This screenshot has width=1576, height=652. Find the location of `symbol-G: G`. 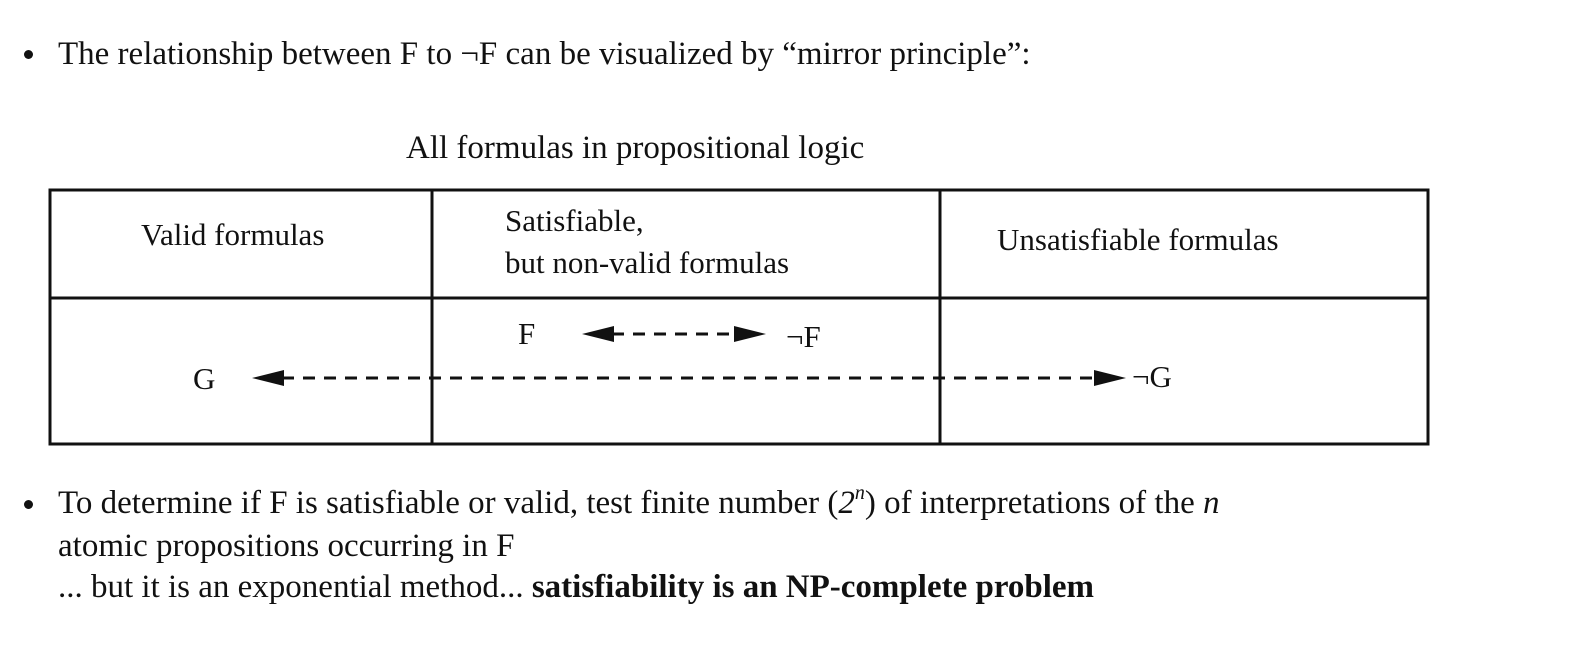

symbol-G: G is located at coordinates (204, 378).